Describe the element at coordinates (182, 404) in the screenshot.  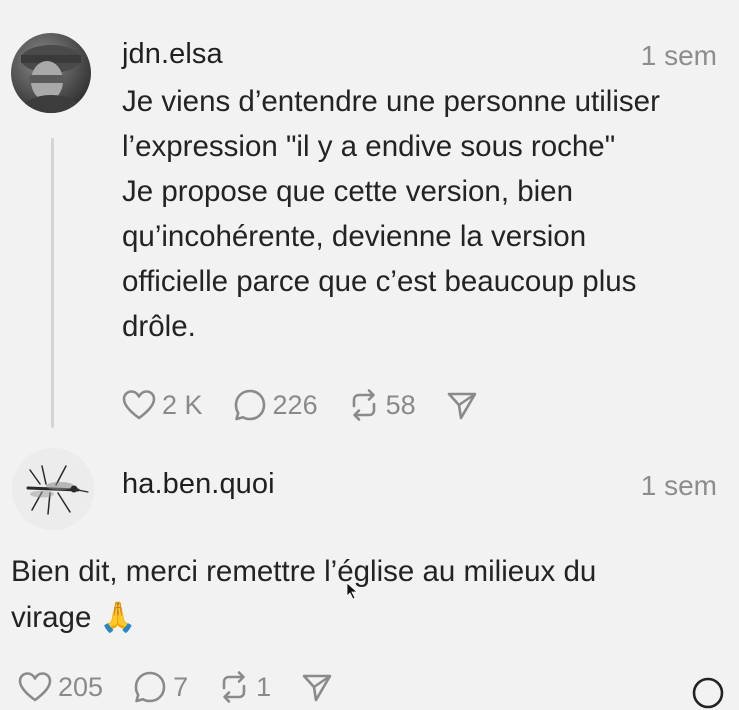
I see `like-count: 2 K` at that location.